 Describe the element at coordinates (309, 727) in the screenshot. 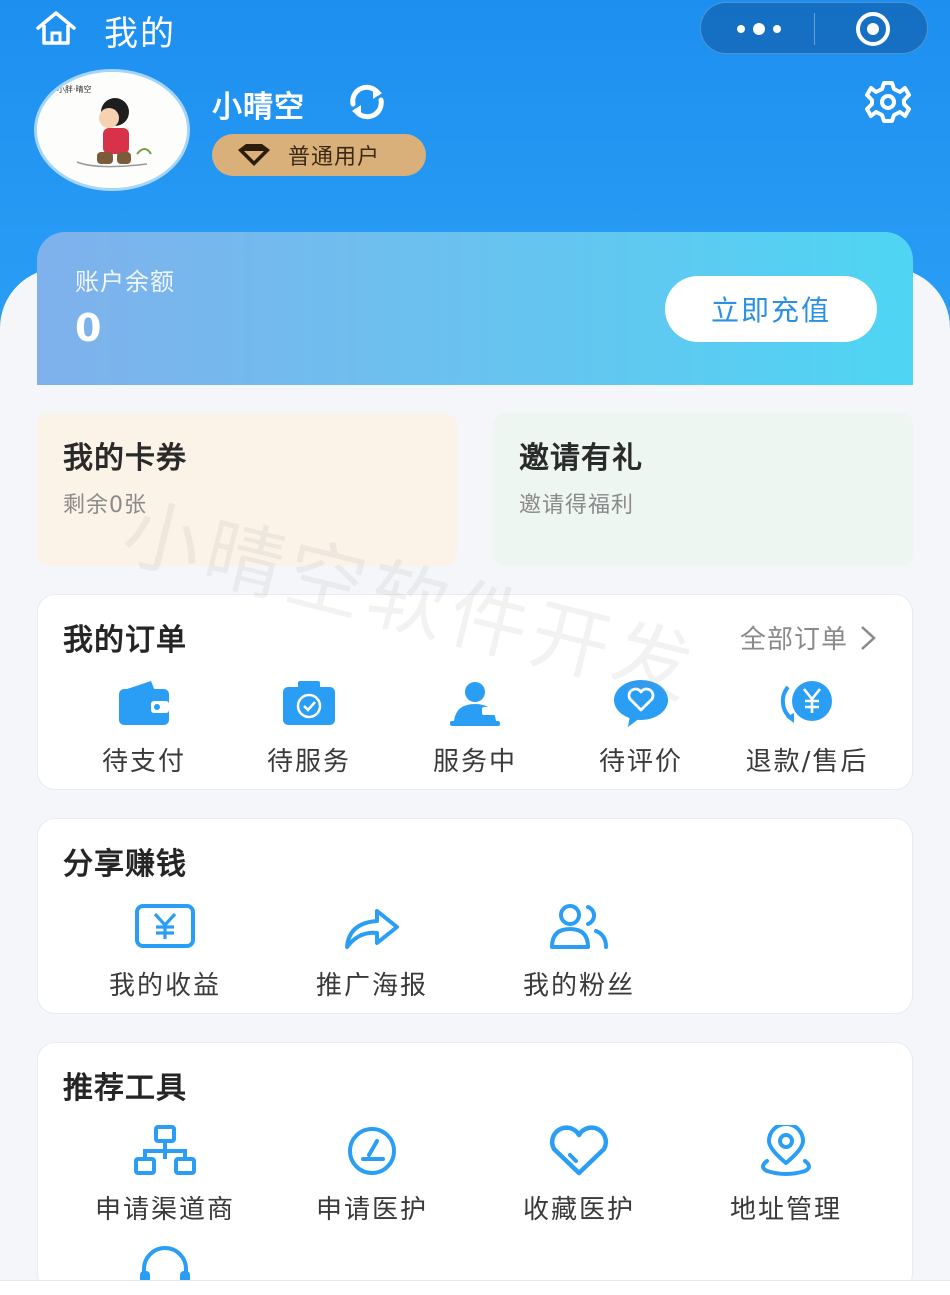

I see `order-pending-service: 待服务` at that location.